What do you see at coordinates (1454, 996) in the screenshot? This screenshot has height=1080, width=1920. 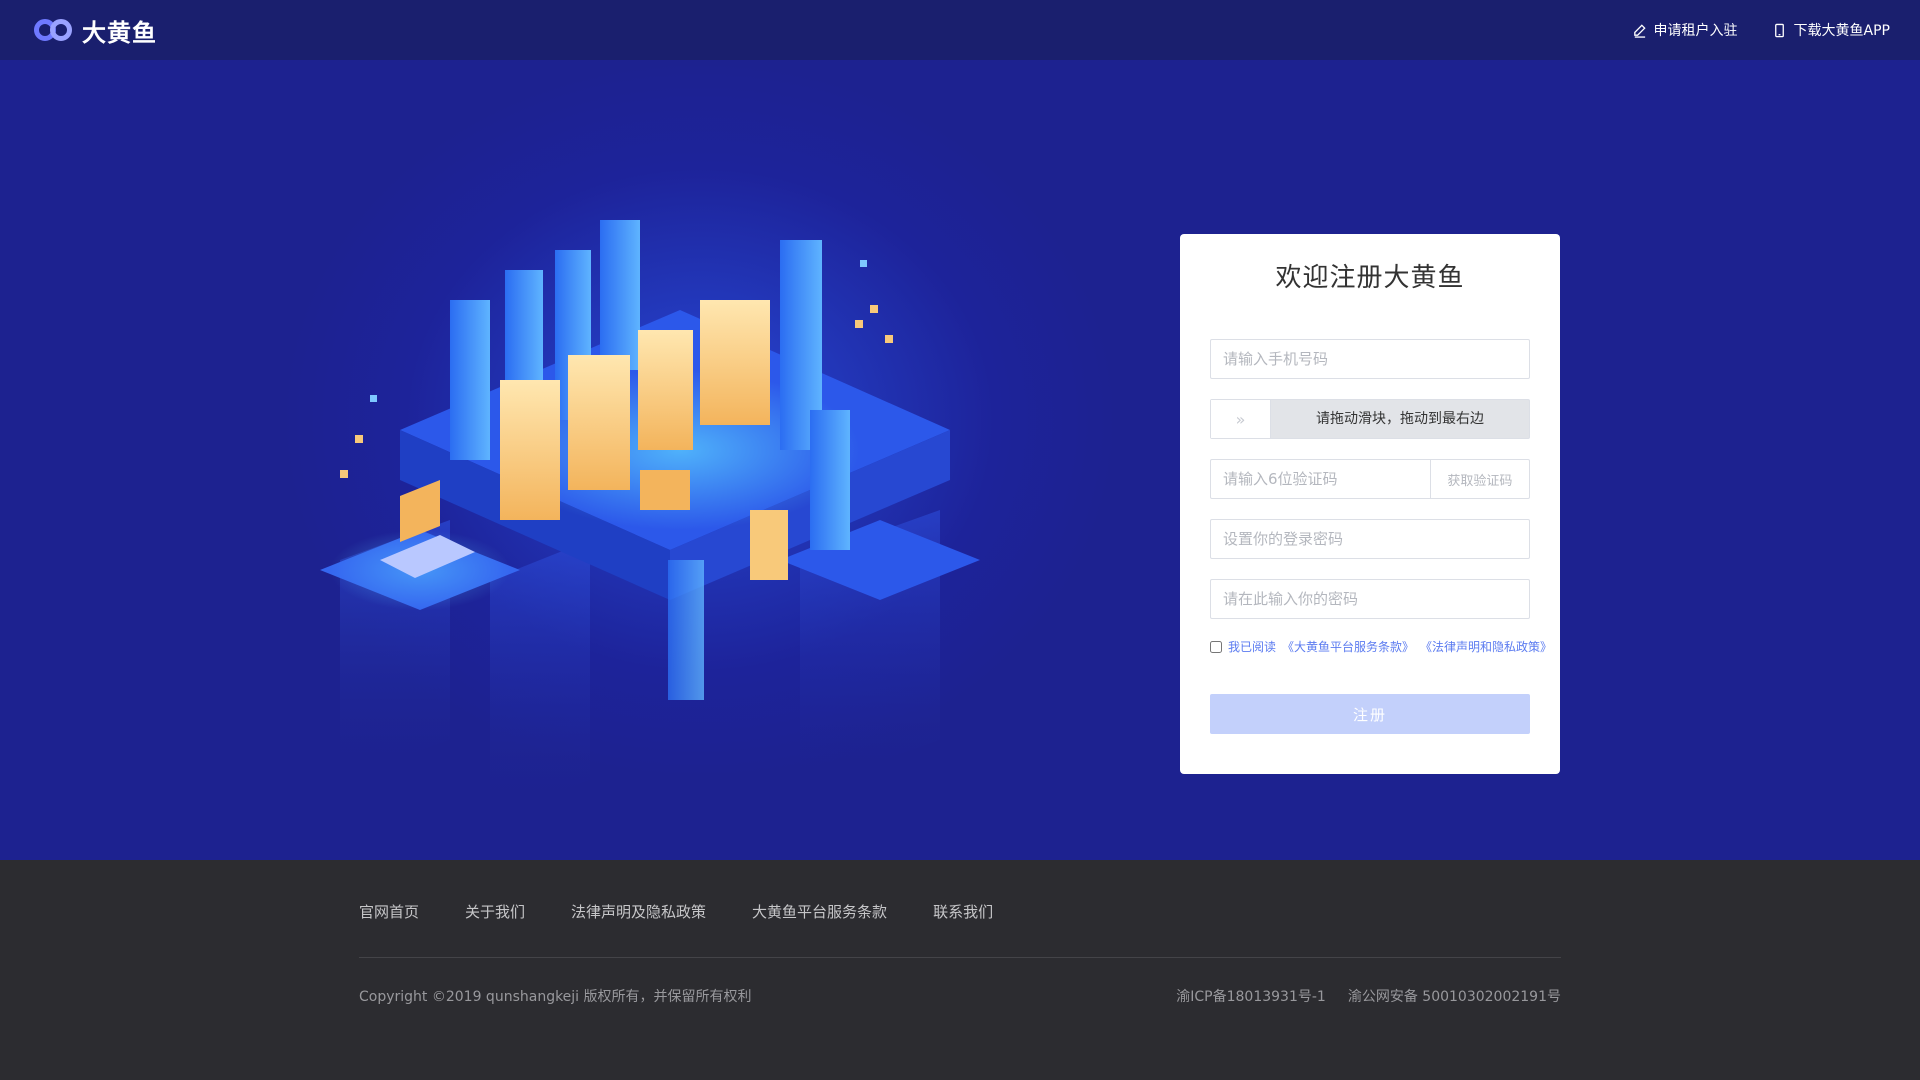 I see `police-record: 渝公网安备 50010302002191号` at bounding box center [1454, 996].